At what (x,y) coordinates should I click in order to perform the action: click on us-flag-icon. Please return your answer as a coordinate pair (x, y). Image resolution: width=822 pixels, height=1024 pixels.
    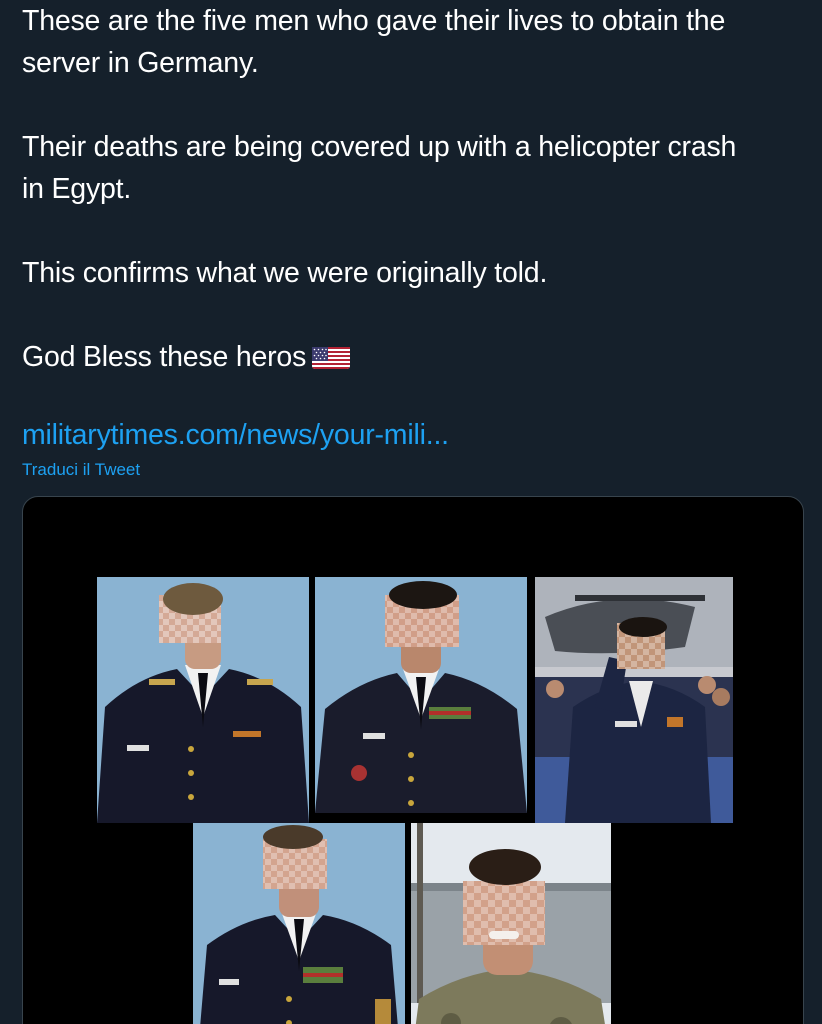
    Looking at the image, I should click on (331, 356).